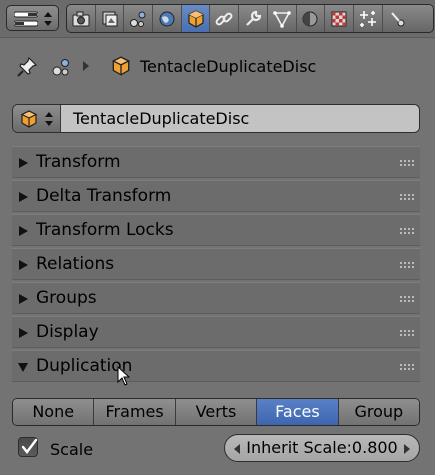  I want to click on tab-texture, so click(339, 18).